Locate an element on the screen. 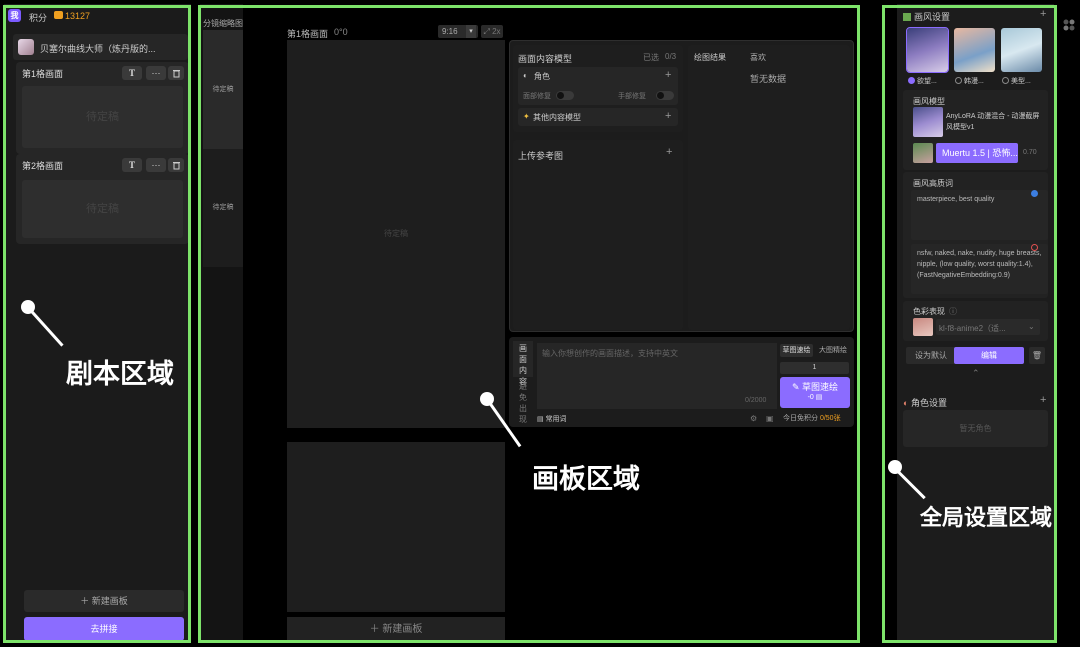  script-area-label: 剧本区域 is located at coordinates (120, 374).